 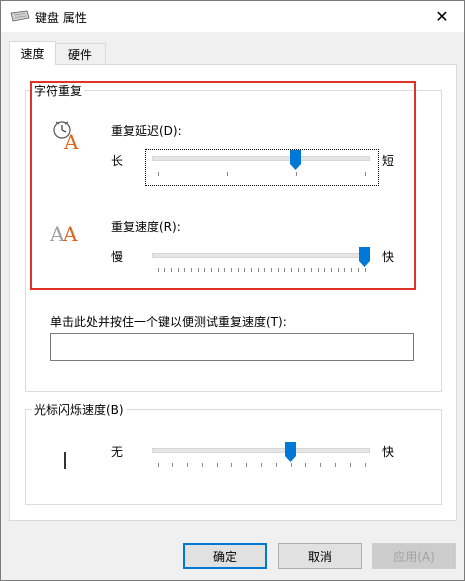 I want to click on repeat-rate-icon: A A, so click(x=64, y=233).